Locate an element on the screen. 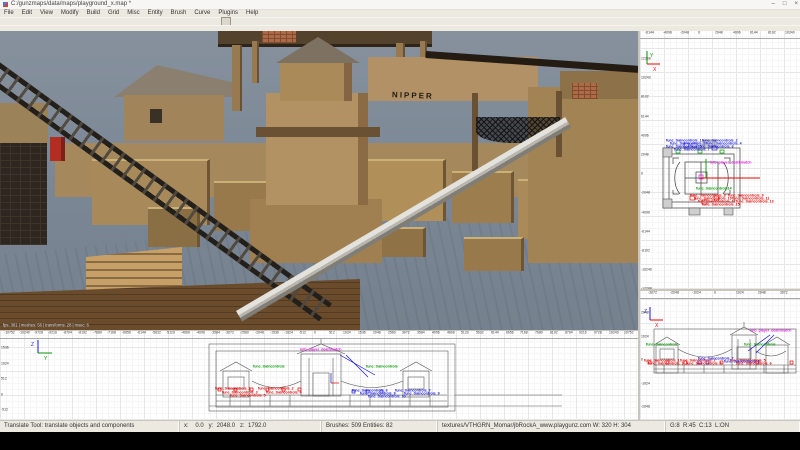  menu-entity: Entity is located at coordinates (155, 13).